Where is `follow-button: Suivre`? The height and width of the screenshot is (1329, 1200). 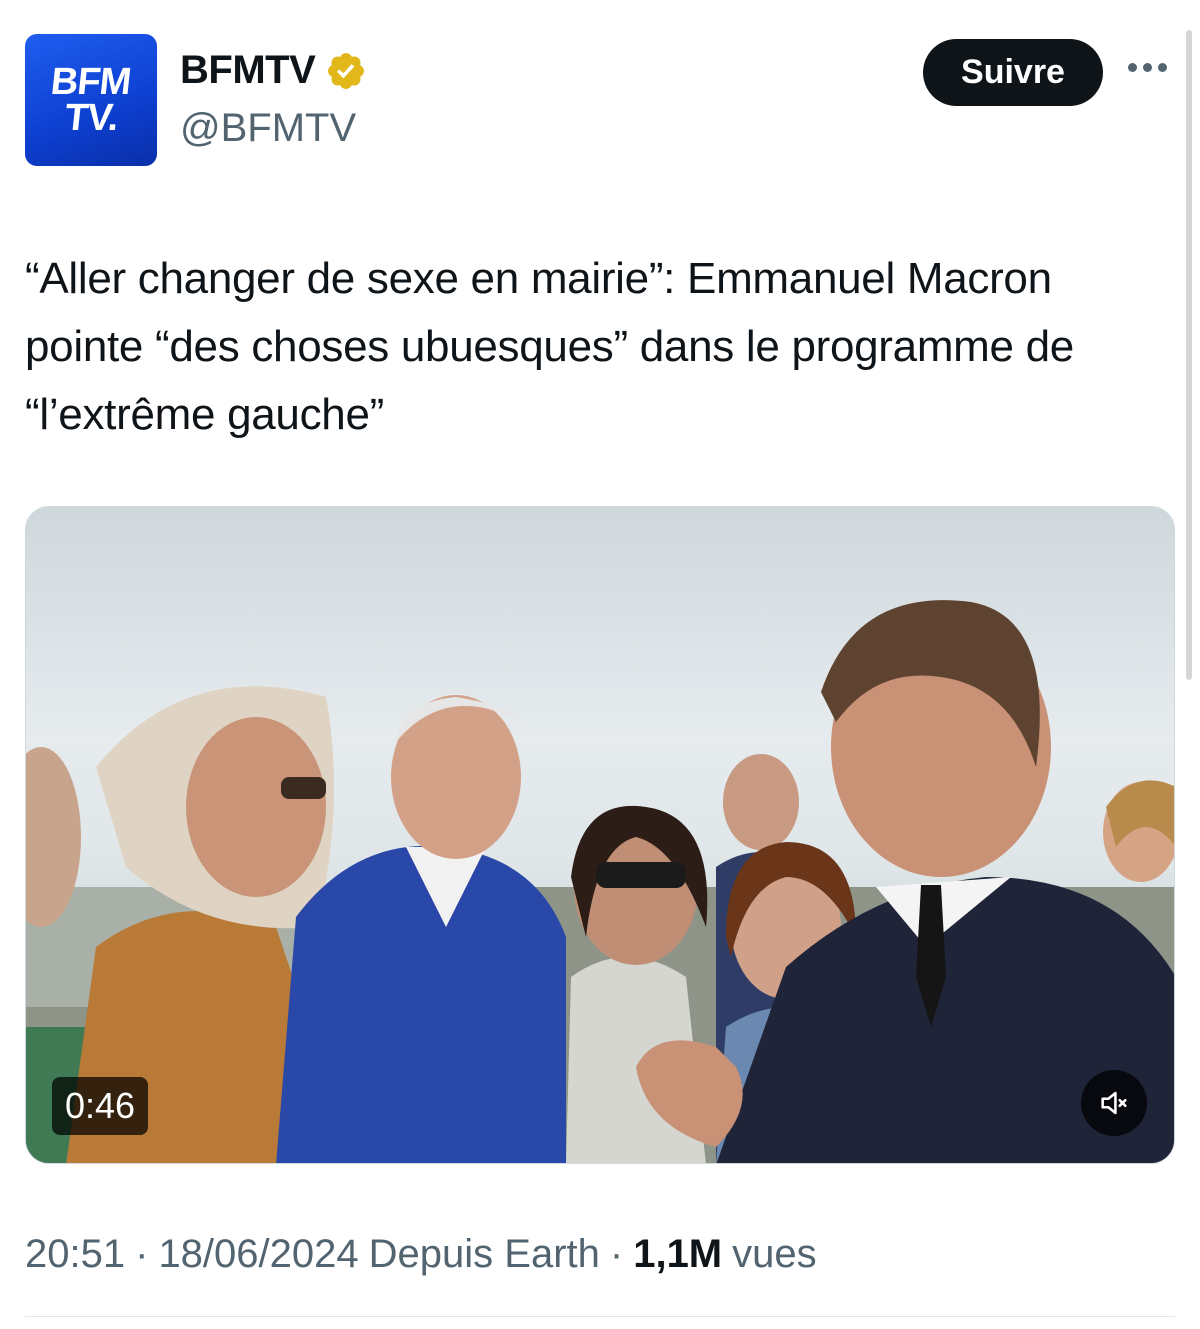 follow-button: Suivre is located at coordinates (1013, 72).